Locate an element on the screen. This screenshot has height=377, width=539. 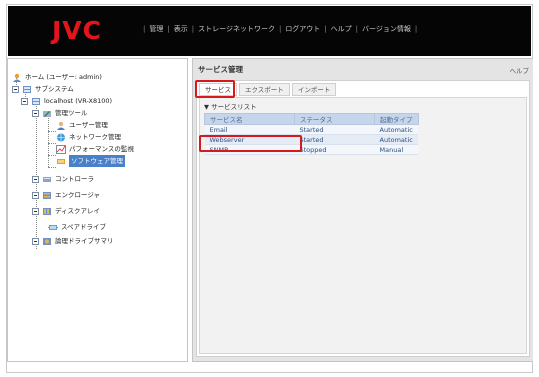
menu-item-view: 表示 is located at coordinates (181, 29).